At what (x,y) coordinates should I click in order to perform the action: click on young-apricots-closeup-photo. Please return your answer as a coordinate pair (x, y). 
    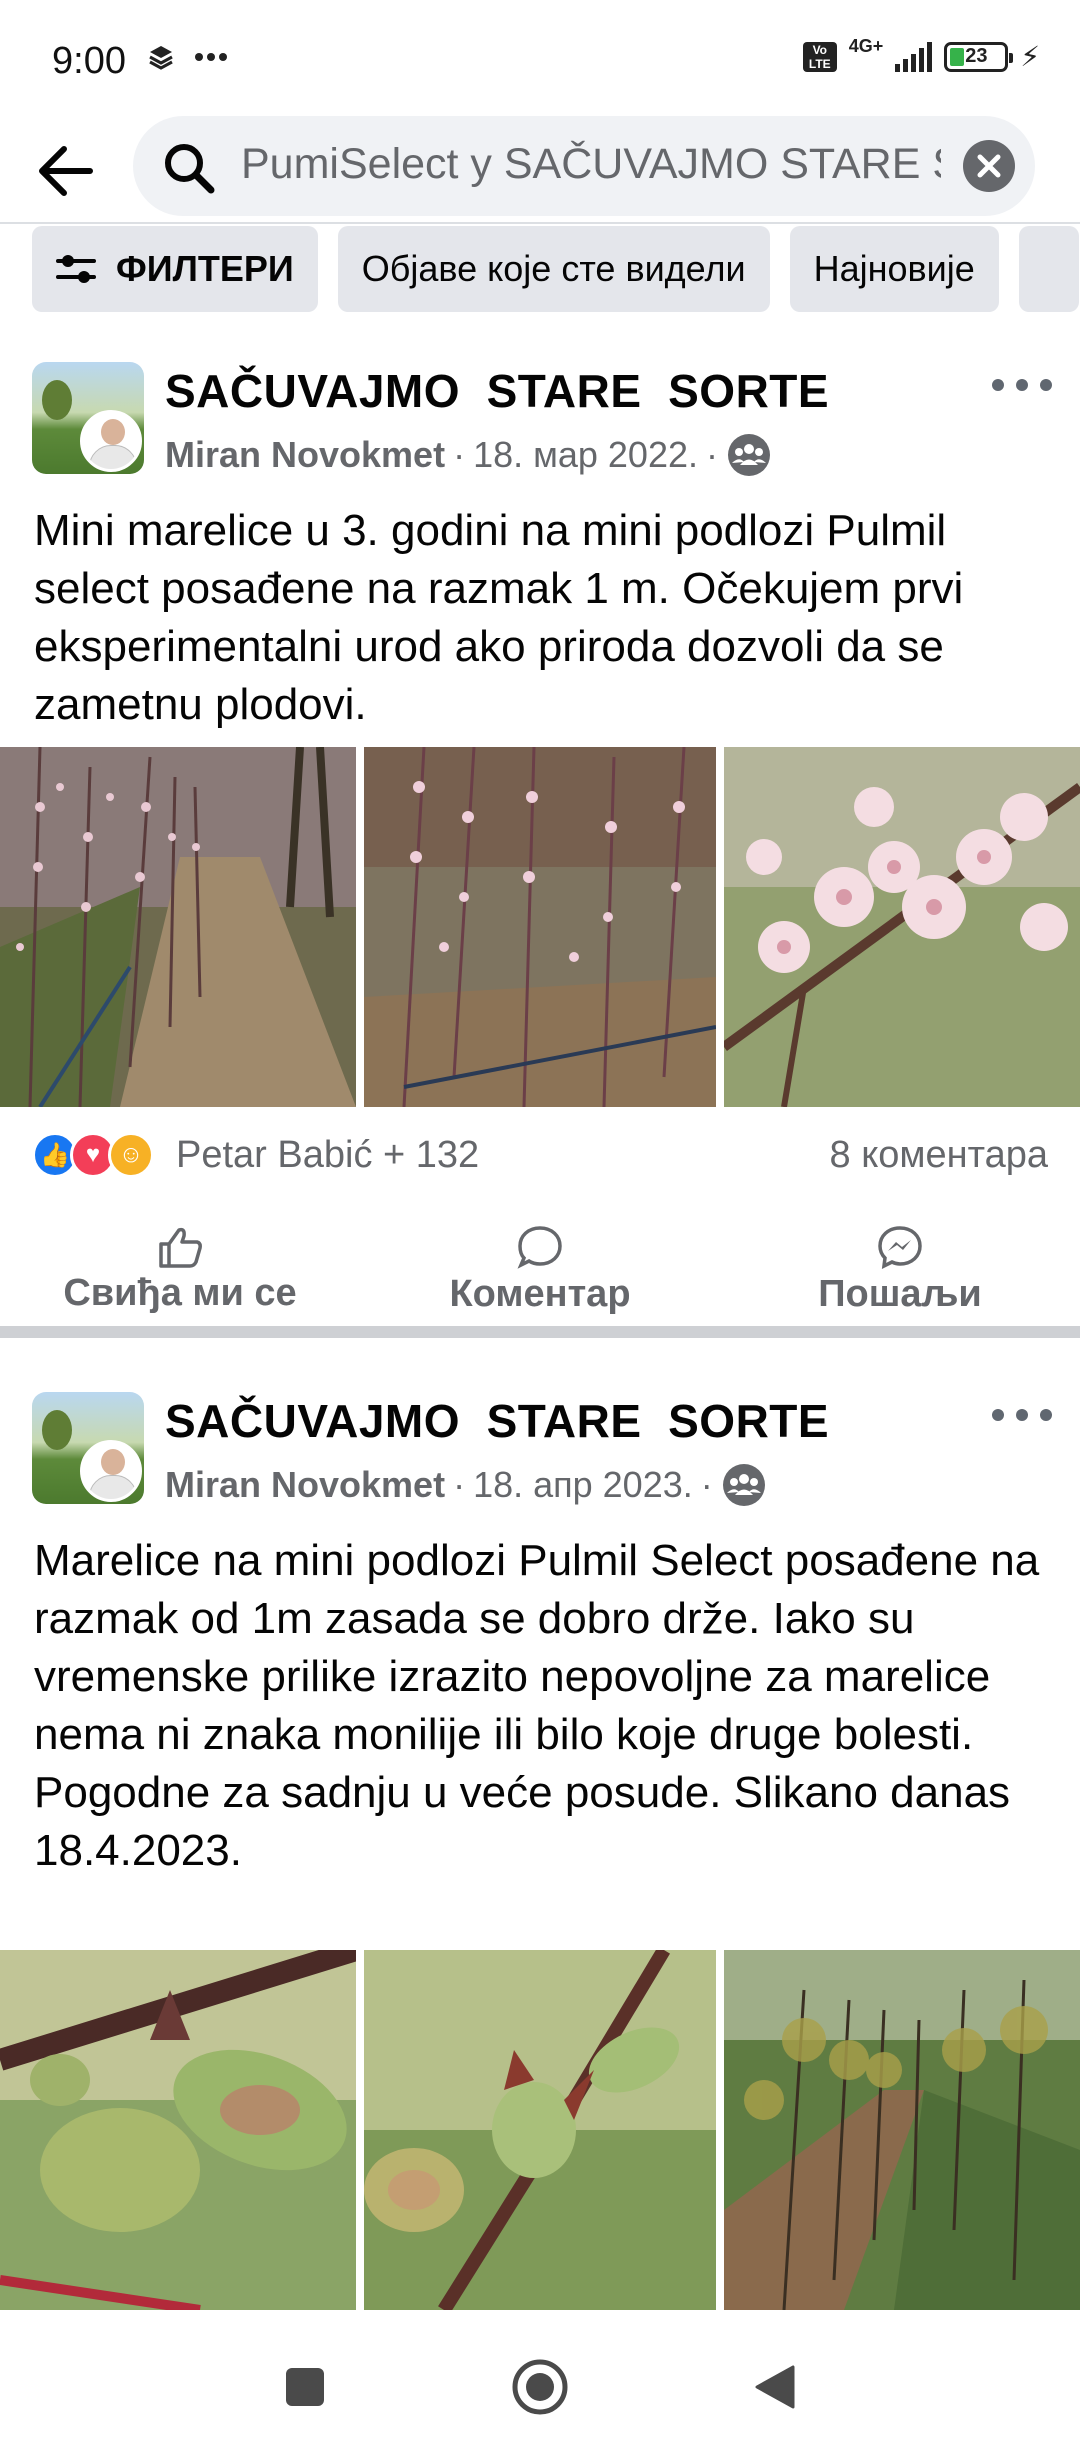
    Looking at the image, I should click on (178, 2130).